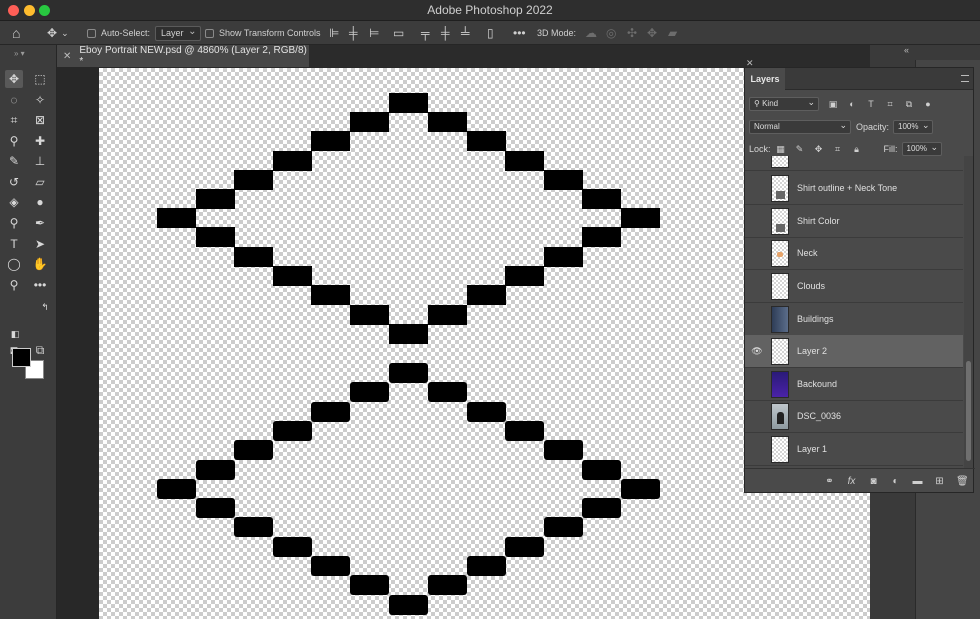  I want to click on align-top-icon: ╤, so click(425, 33).